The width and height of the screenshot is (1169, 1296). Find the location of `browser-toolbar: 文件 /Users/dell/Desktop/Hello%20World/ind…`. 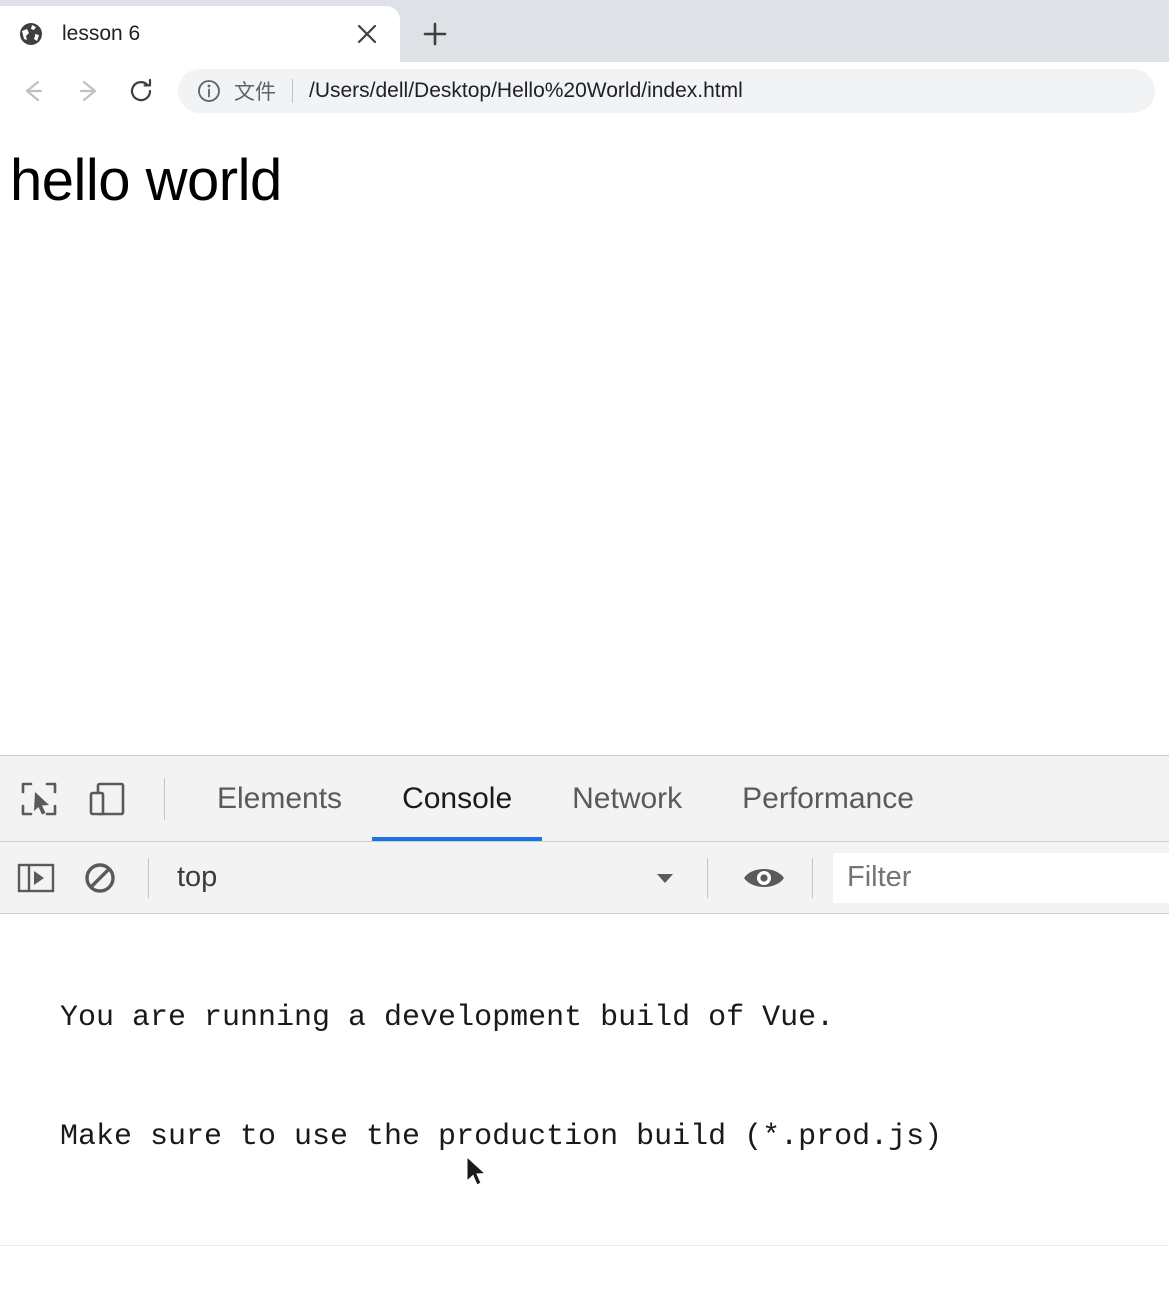

browser-toolbar: 文件 /Users/dell/Desktop/Hello%20World/ind… is located at coordinates (584, 91).